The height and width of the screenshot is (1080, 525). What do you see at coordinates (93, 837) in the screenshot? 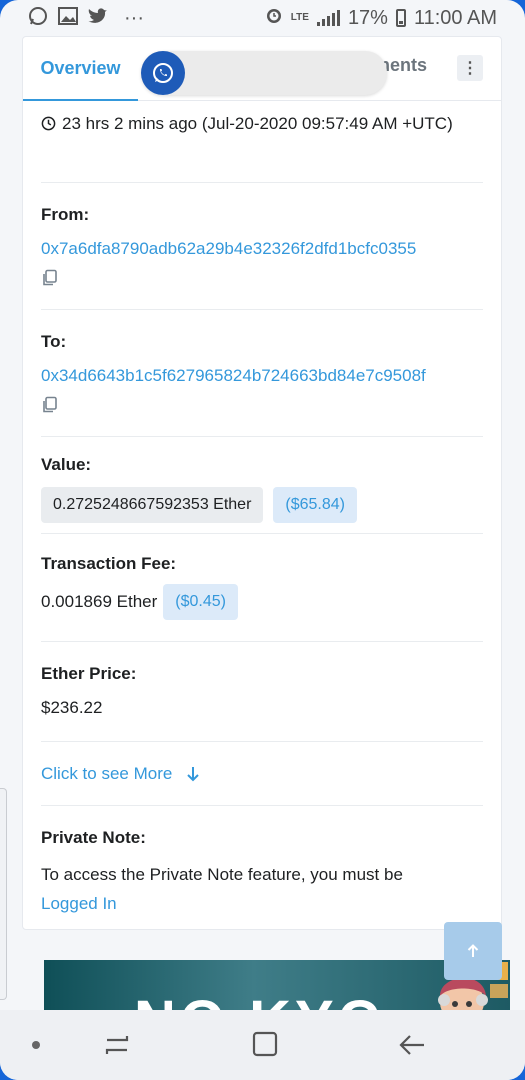
I see `private-note-label: Private Note:` at bounding box center [93, 837].